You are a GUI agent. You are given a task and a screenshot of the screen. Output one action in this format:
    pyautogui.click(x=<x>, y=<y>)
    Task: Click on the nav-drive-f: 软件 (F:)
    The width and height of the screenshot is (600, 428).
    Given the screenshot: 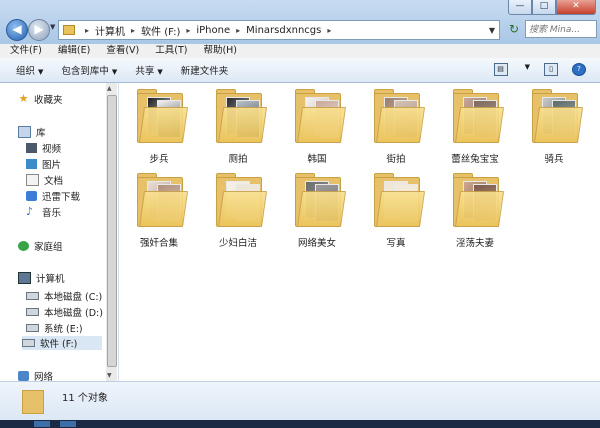 What is the action you would take?
    pyautogui.click(x=62, y=343)
    